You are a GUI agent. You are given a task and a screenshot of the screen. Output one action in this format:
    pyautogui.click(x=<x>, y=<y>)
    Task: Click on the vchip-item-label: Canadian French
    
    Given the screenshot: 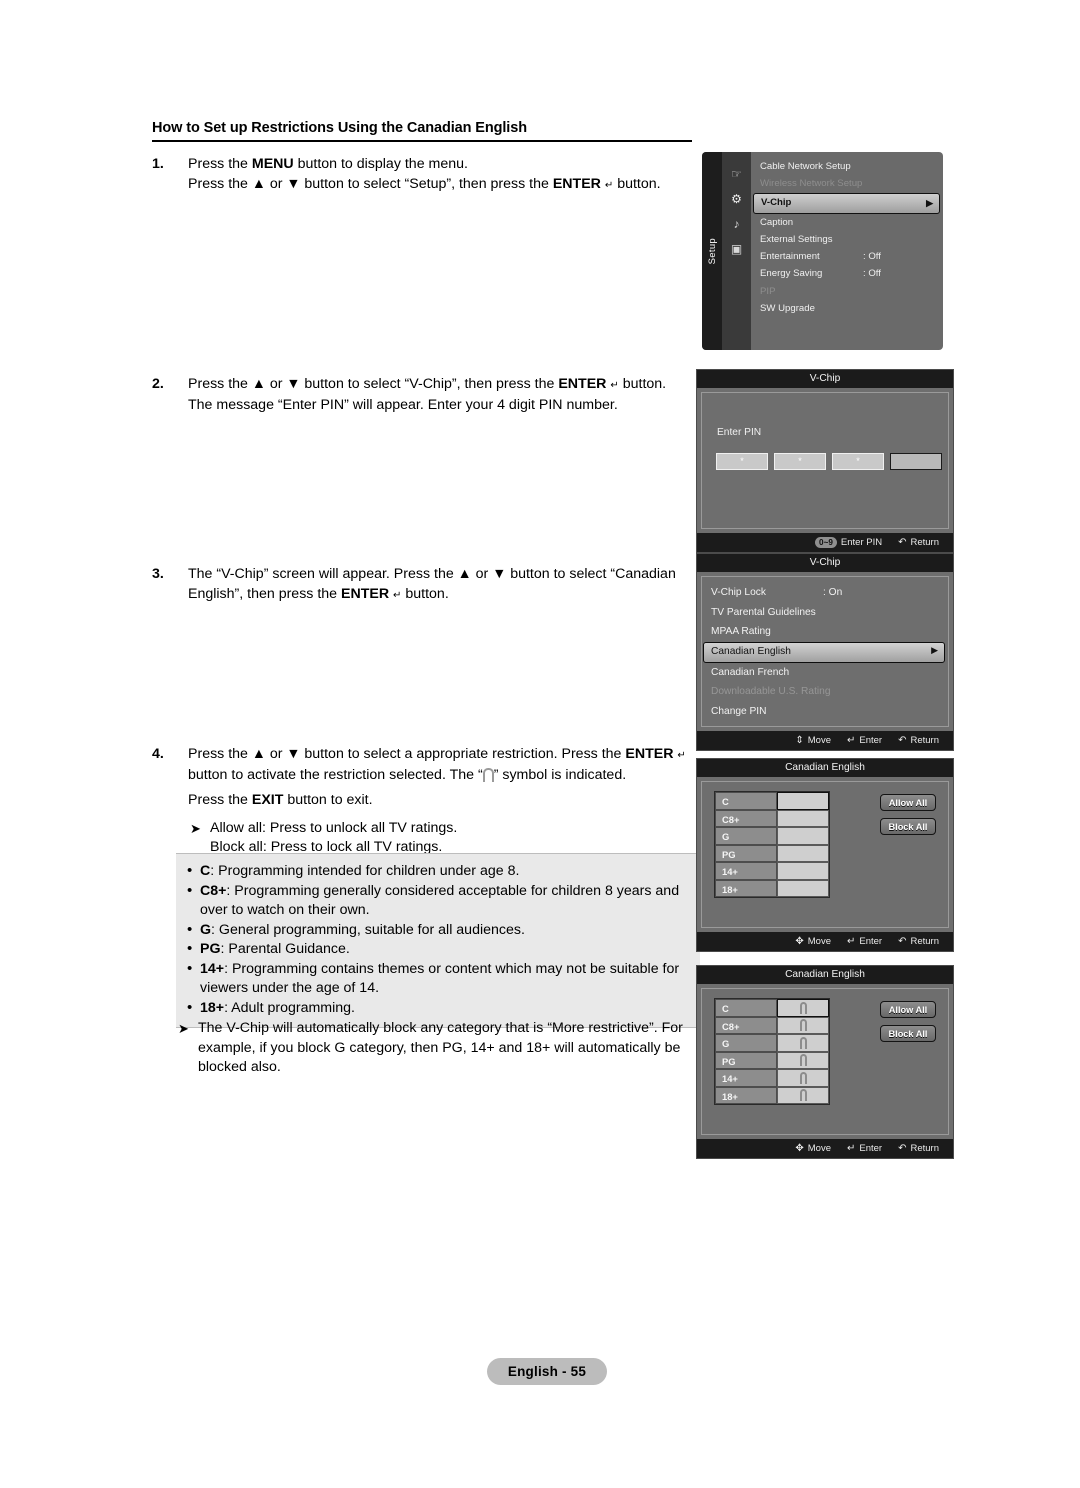 What is the action you would take?
    pyautogui.click(x=750, y=672)
    